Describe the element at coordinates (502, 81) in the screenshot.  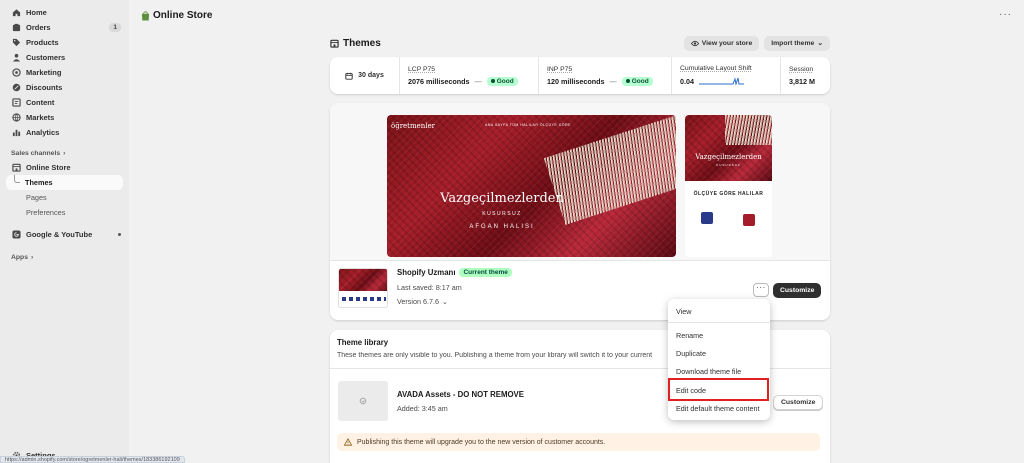
I see `good-badge: Good` at that location.